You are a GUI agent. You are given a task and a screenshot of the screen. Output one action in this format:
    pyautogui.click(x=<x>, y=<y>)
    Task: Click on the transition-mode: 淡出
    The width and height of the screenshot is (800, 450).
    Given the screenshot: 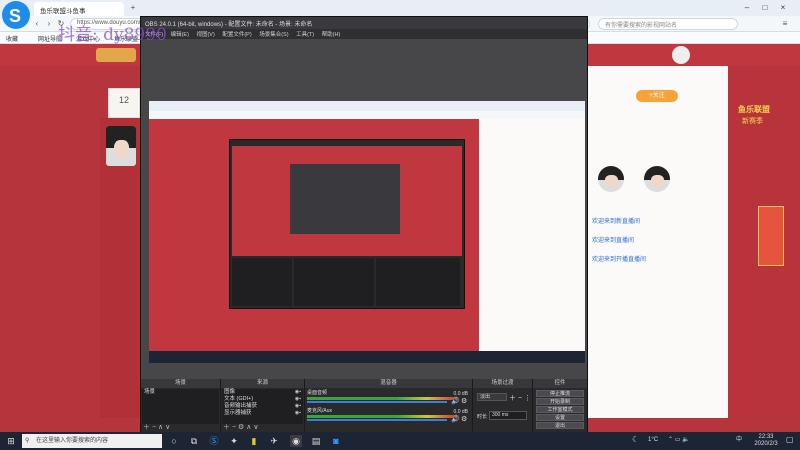 What is the action you would take?
    pyautogui.click(x=485, y=397)
    